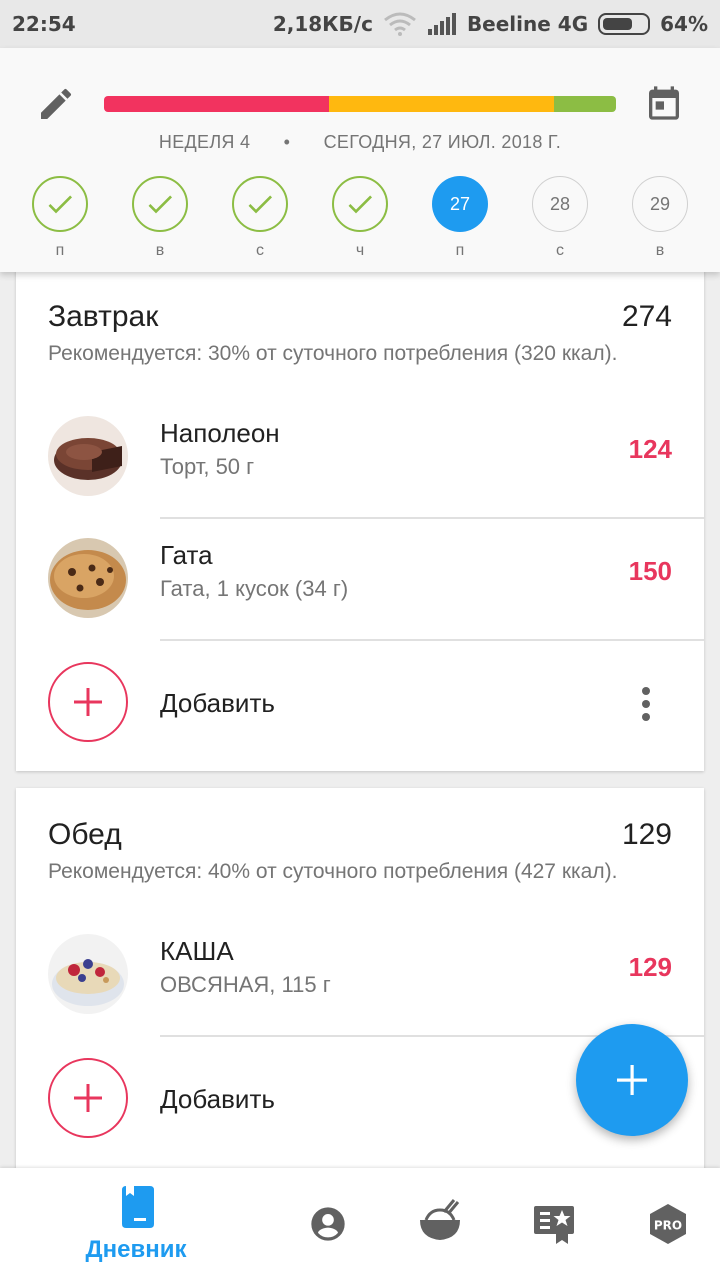 The width and height of the screenshot is (720, 1280). What do you see at coordinates (85, 834) in the screenshot?
I see `meal-title: Обед` at bounding box center [85, 834].